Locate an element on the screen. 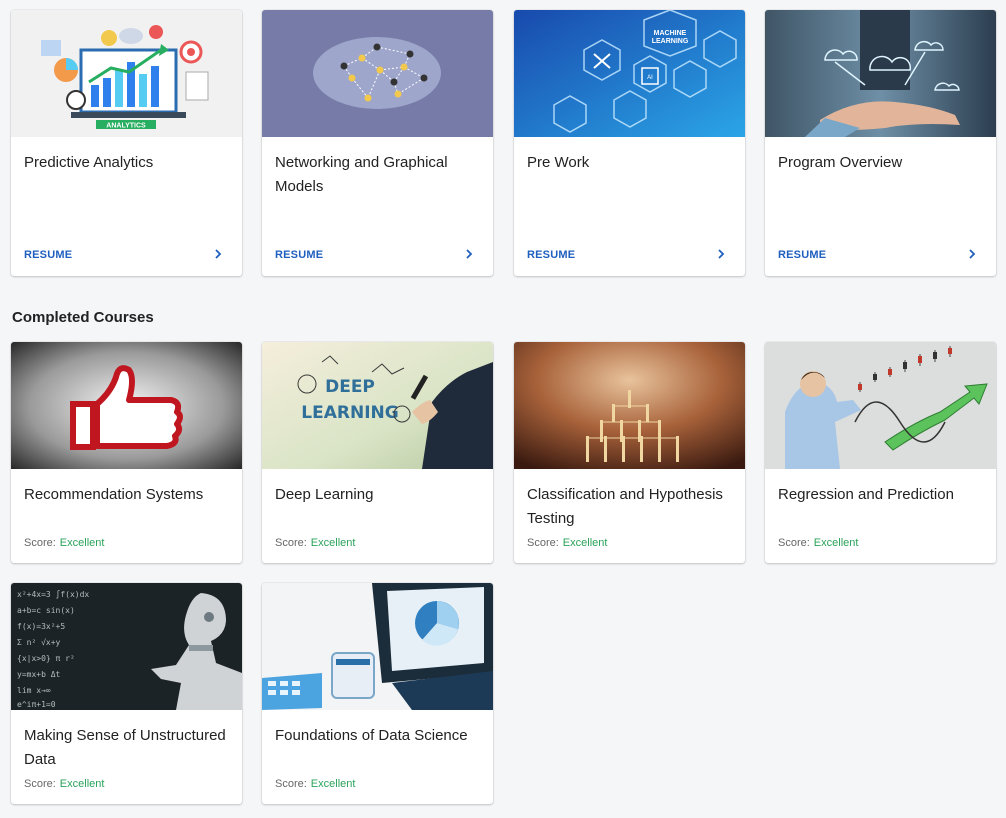  svg-text: x²+4x=3 ∫f(x)dx is located at coordinates (53, 594).